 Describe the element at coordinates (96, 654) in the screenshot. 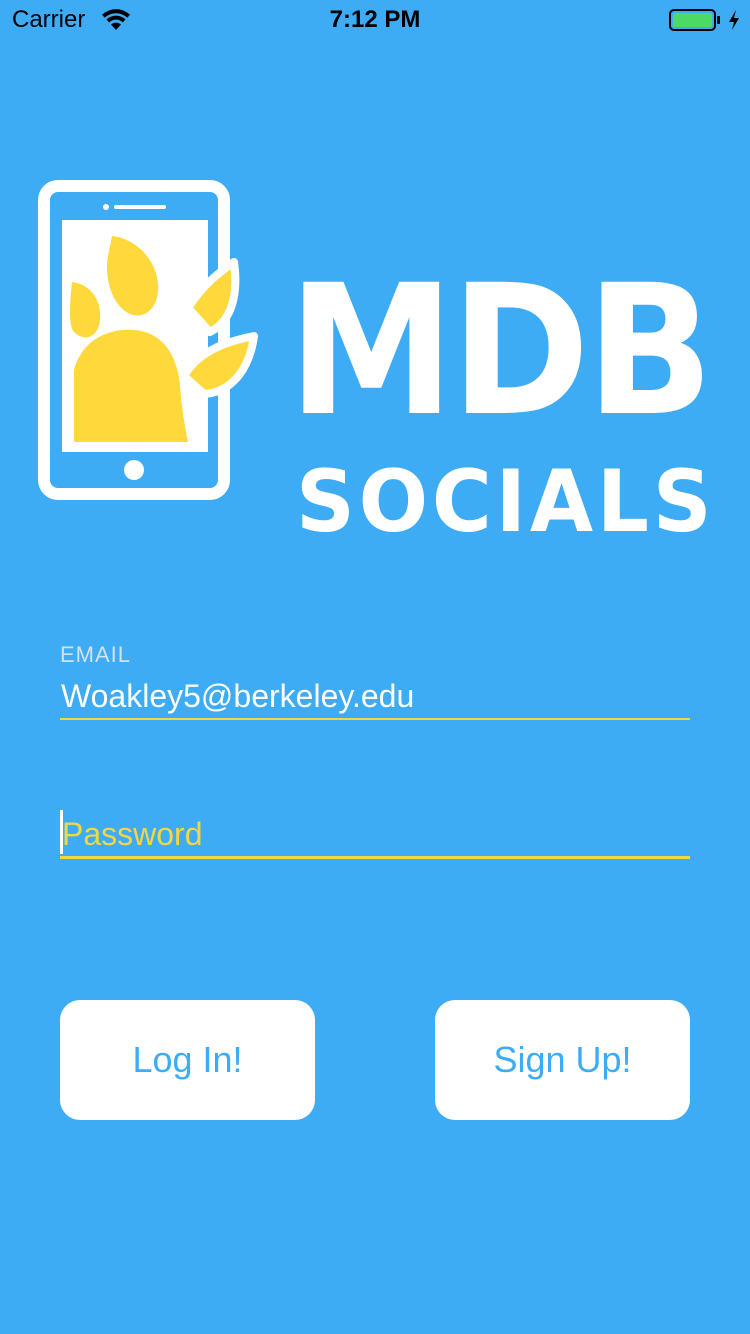

I see `email-label: EMAIL` at that location.